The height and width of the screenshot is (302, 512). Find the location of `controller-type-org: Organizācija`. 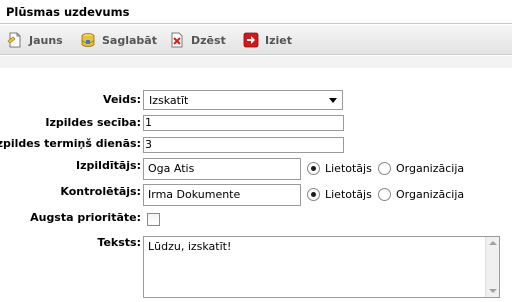

controller-type-org: Organizācija is located at coordinates (421, 194).